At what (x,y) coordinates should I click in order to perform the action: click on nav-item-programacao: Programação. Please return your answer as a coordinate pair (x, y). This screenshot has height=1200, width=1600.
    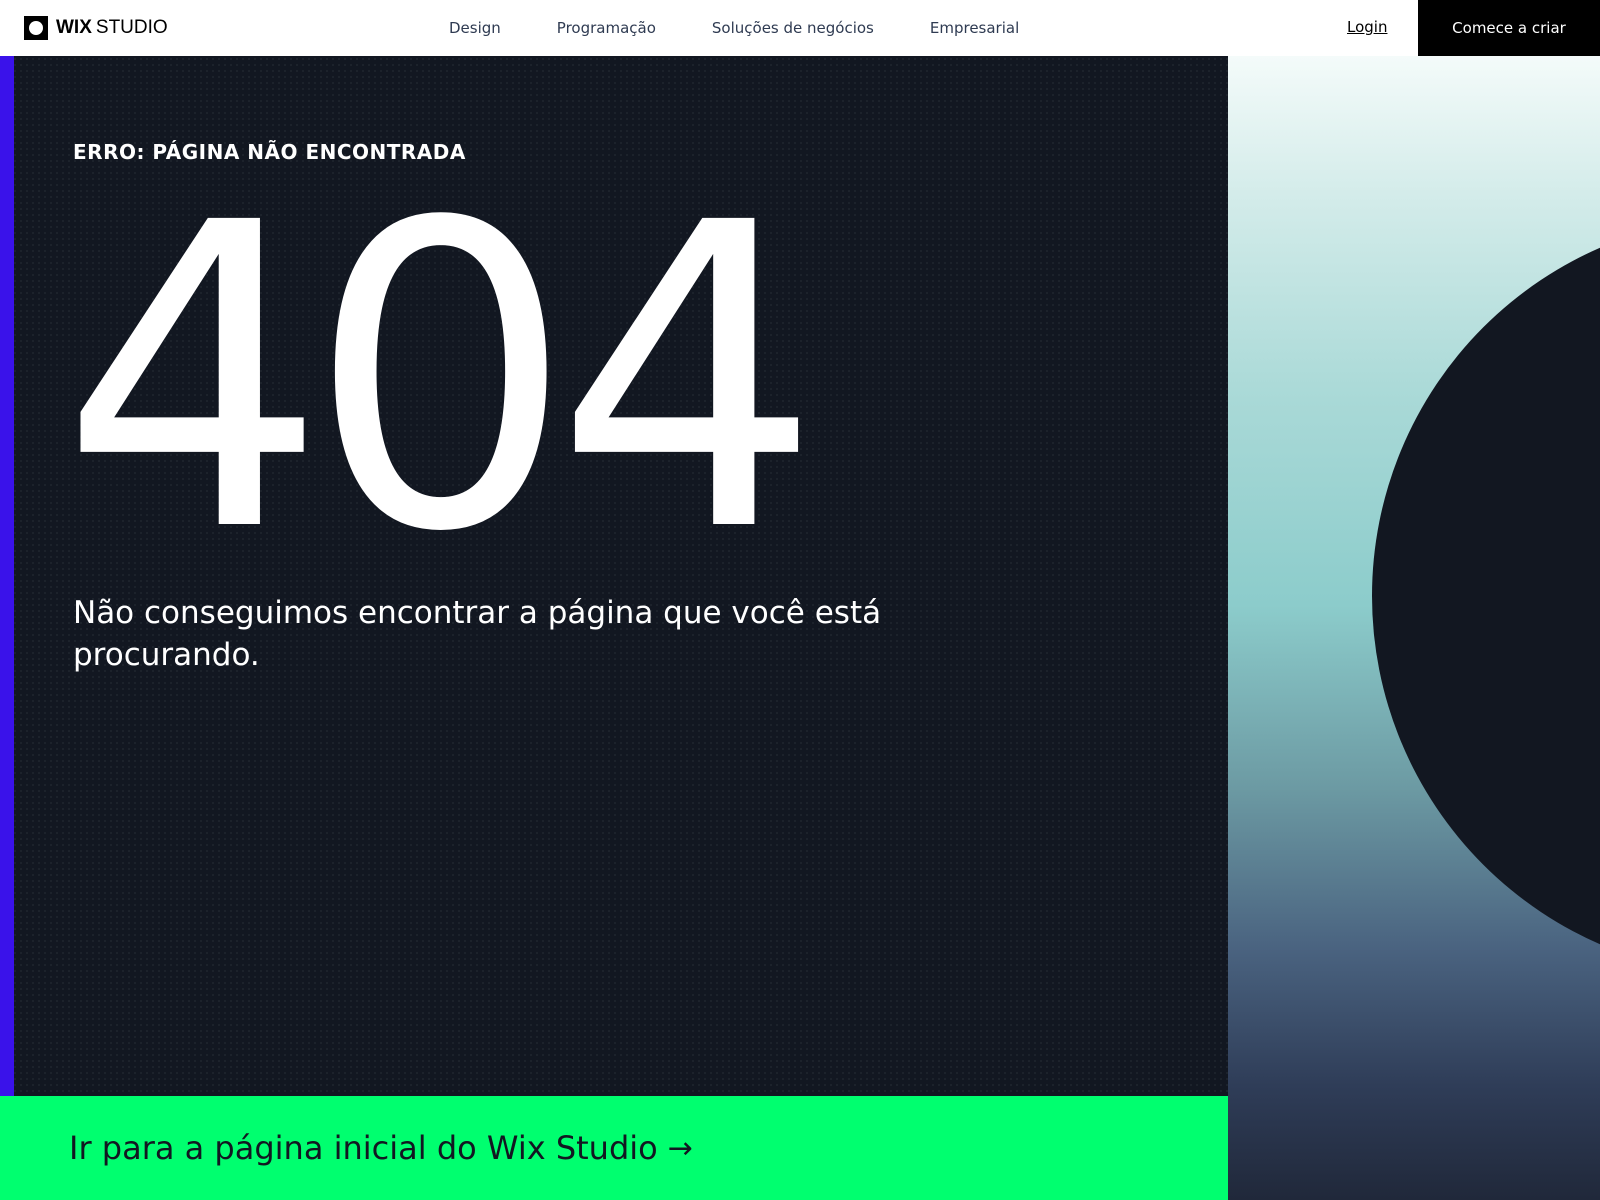
    Looking at the image, I should click on (606, 28).